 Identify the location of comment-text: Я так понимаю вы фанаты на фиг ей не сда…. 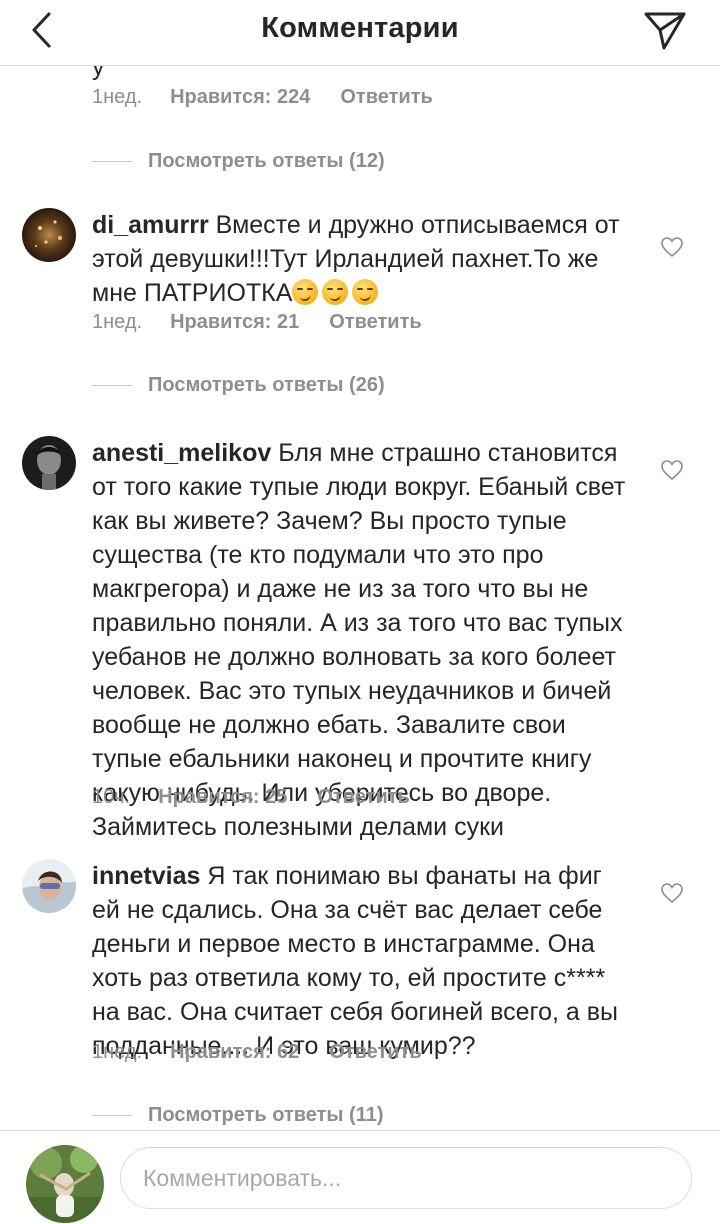
(355, 961).